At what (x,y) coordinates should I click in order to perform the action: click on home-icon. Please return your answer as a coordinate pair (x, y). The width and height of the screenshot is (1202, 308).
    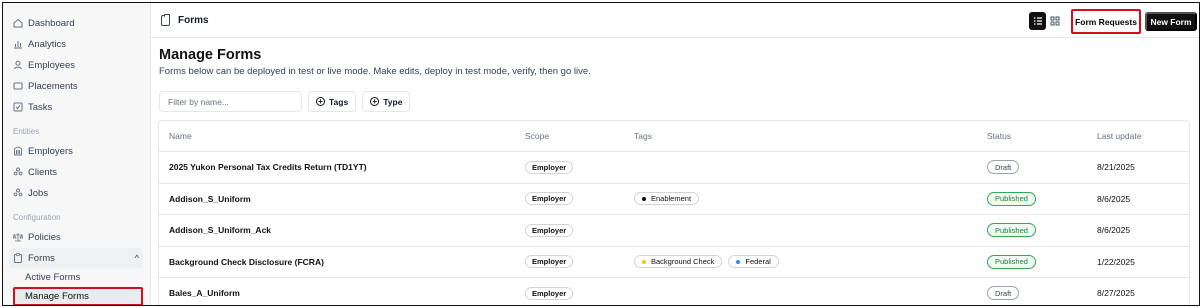
    Looking at the image, I should click on (18, 23).